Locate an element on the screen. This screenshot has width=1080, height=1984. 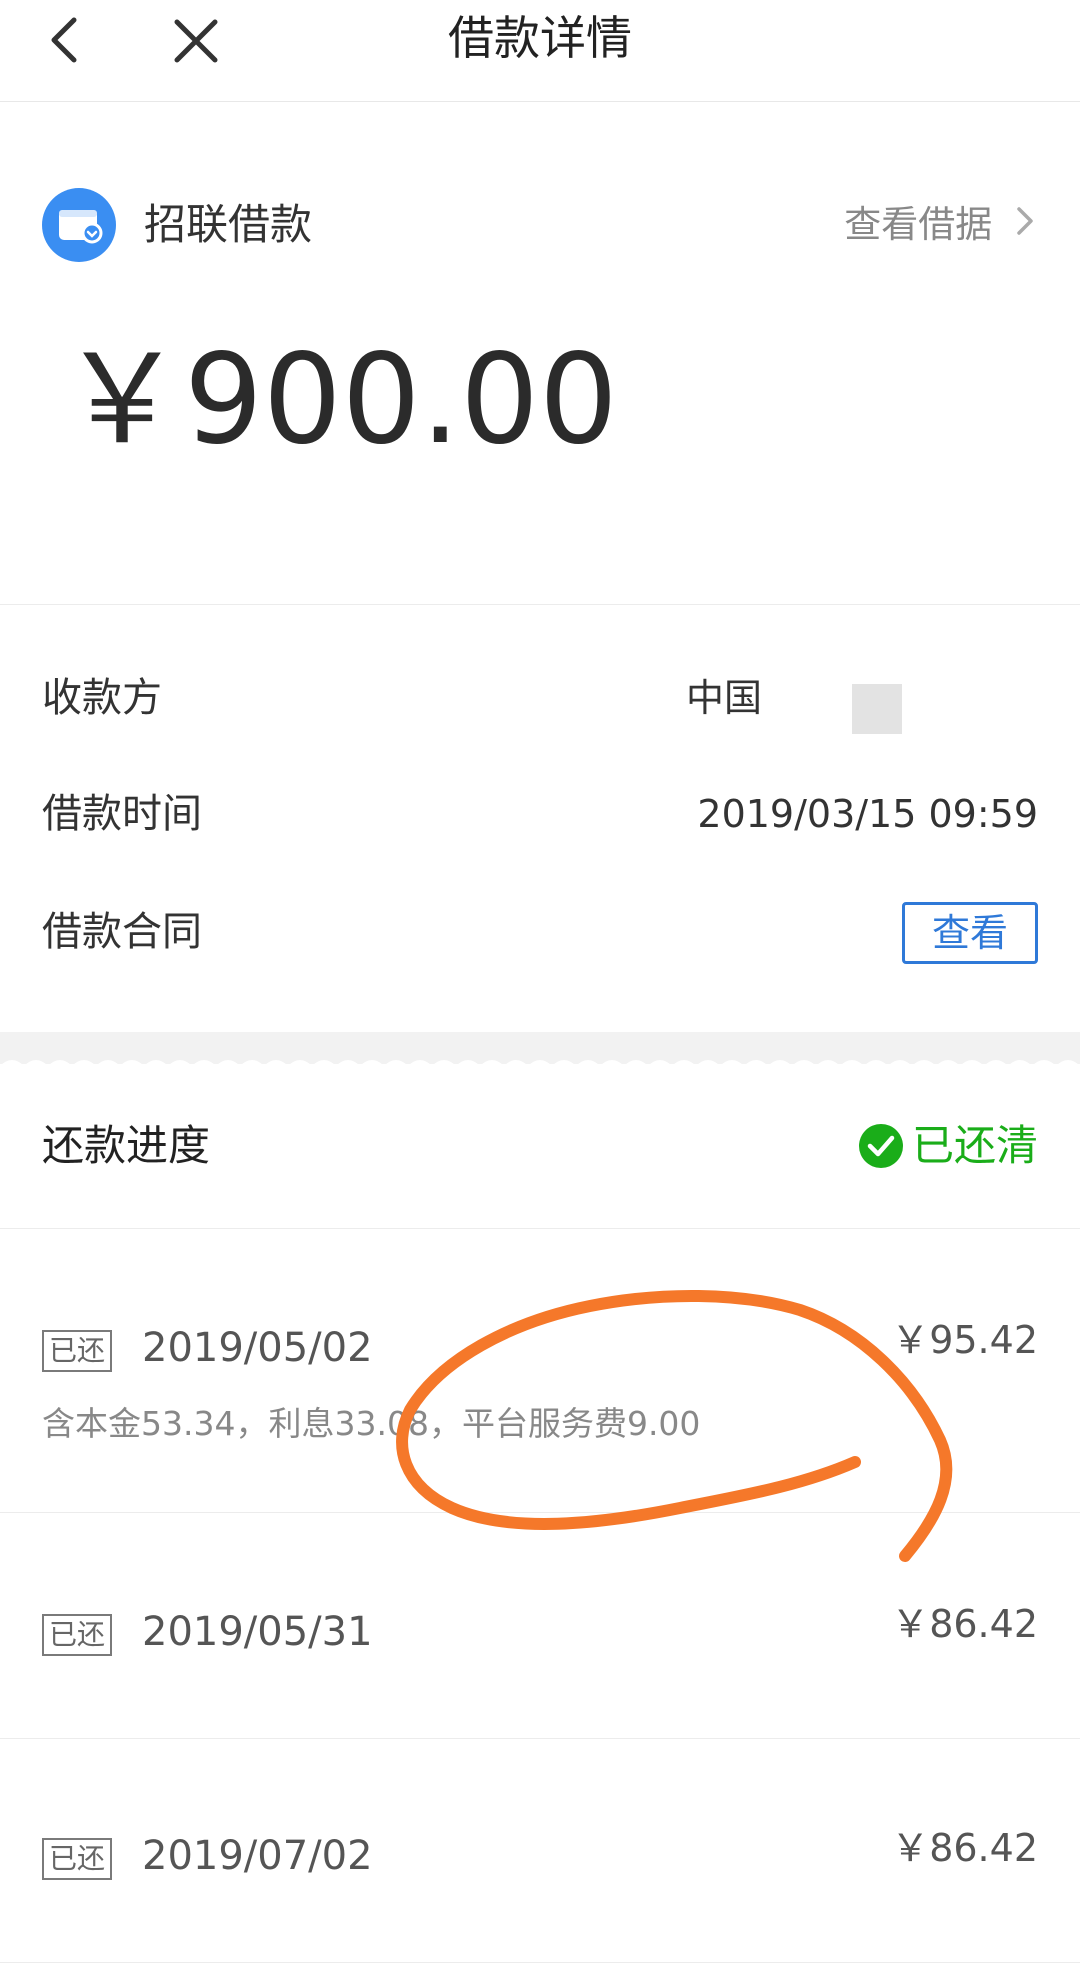
payee-value: 中国 is located at coordinates (723, 698).